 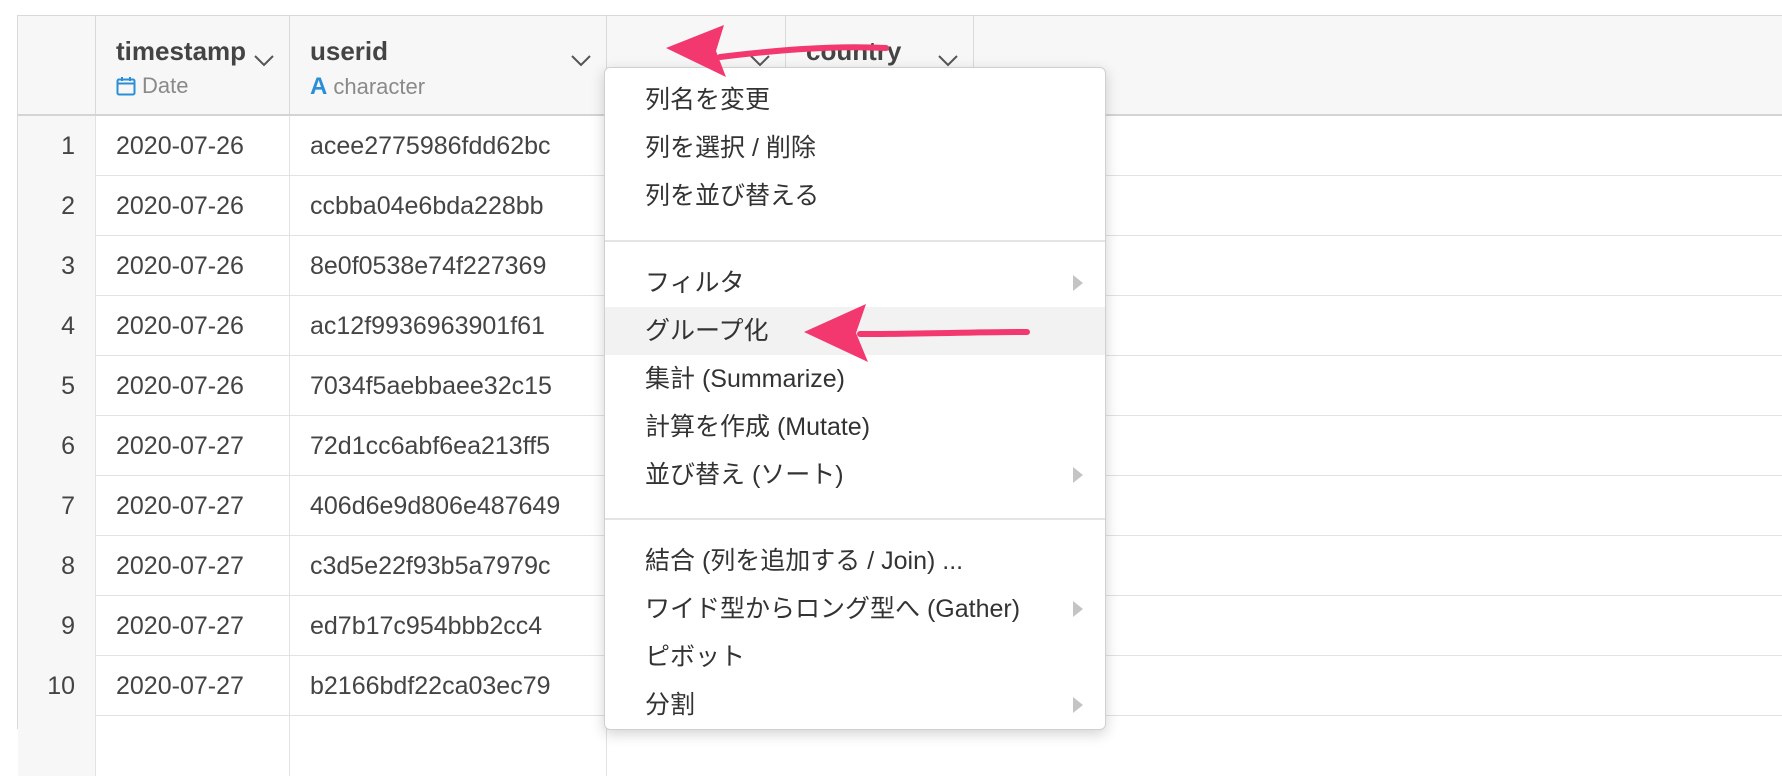 What do you see at coordinates (855, 196) in the screenshot?
I see `menu-item-reorder: 列を並び替える` at bounding box center [855, 196].